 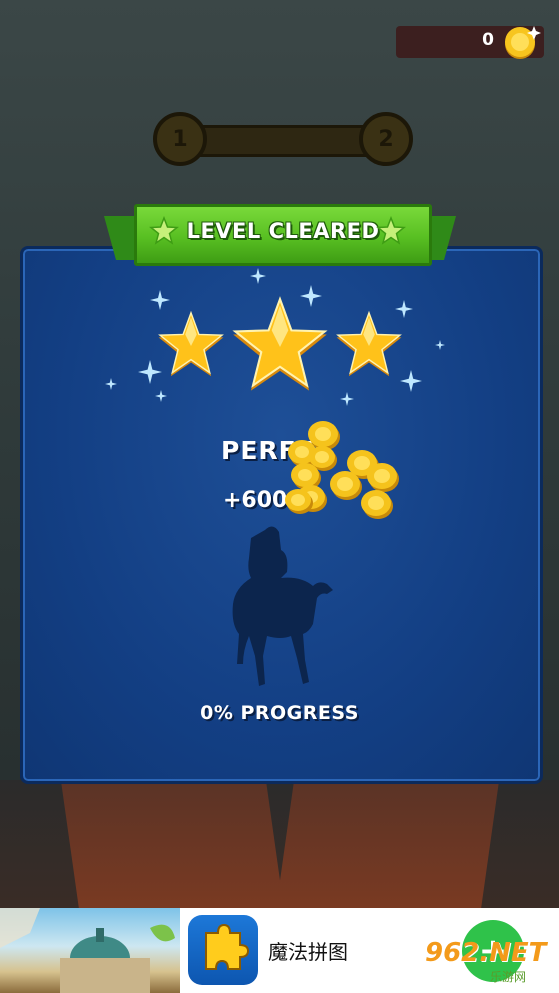 What do you see at coordinates (523, 42) in the screenshot?
I see `coin-icon` at bounding box center [523, 42].